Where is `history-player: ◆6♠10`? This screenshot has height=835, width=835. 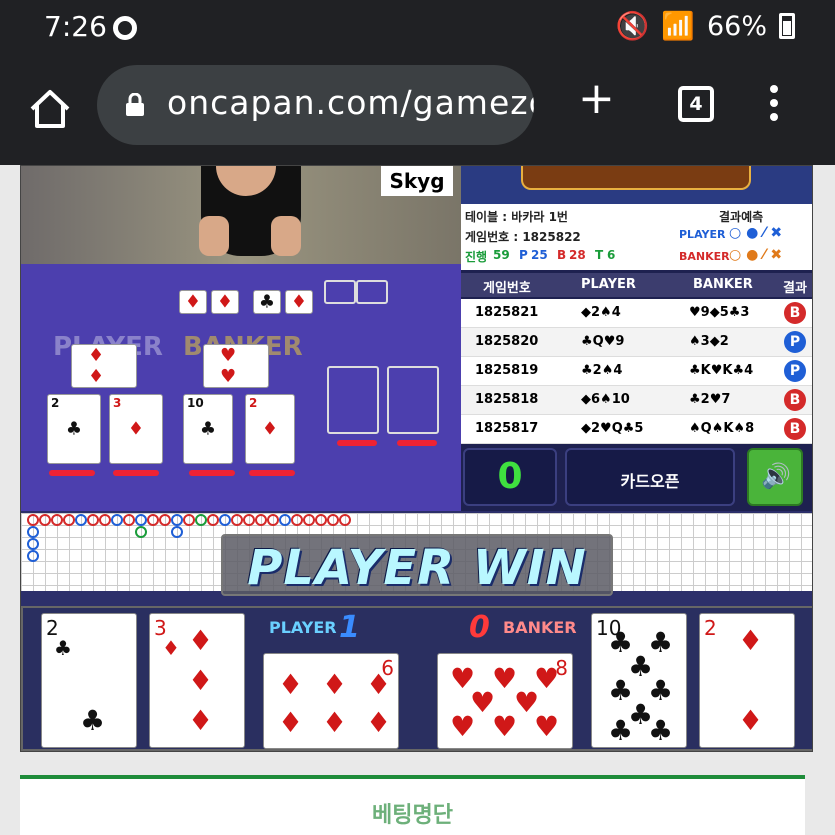
history-player: ◆6♠10 is located at coordinates (605, 399).